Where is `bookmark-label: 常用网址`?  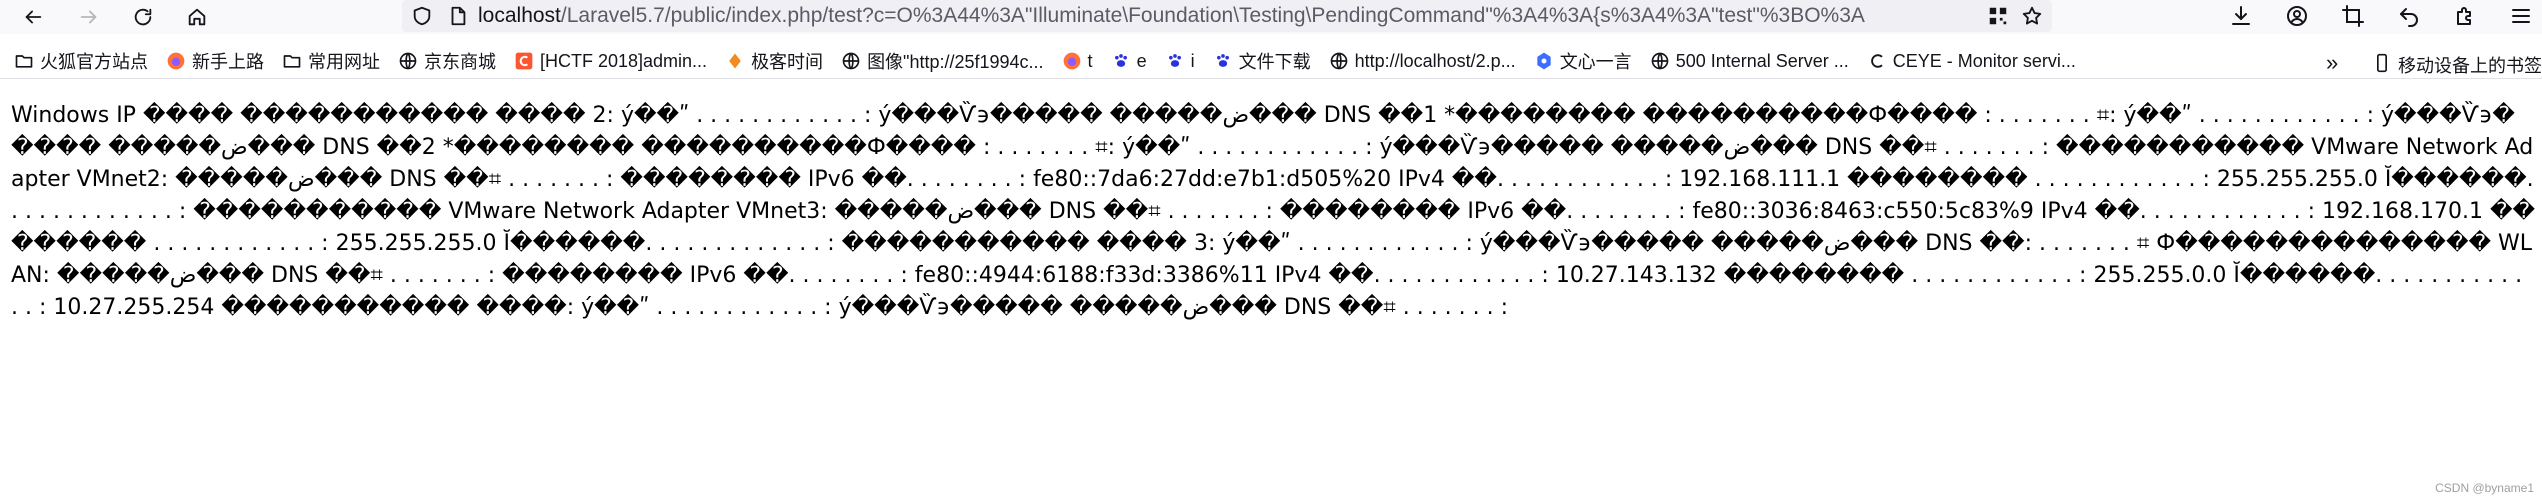 bookmark-label: 常用网址 is located at coordinates (344, 62).